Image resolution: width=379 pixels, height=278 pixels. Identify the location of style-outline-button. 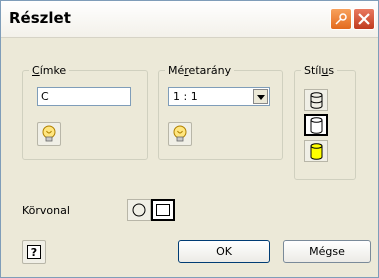
(316, 100).